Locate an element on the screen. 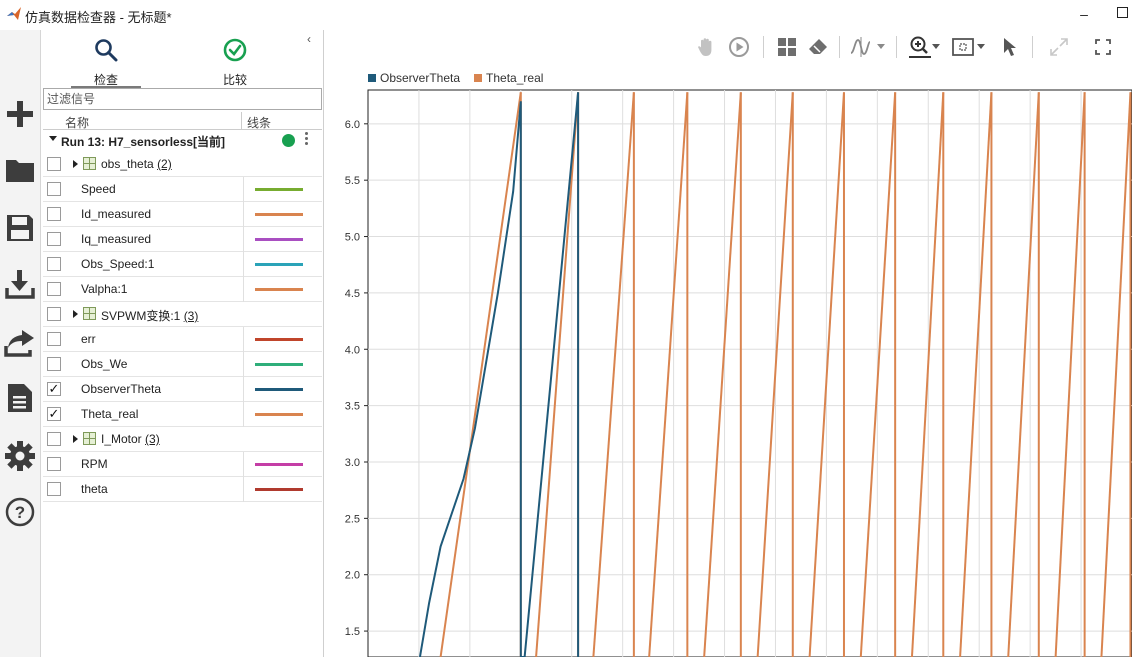 This screenshot has width=1132, height=657. signal-group-row: I_Motor (3) is located at coordinates (182, 439).